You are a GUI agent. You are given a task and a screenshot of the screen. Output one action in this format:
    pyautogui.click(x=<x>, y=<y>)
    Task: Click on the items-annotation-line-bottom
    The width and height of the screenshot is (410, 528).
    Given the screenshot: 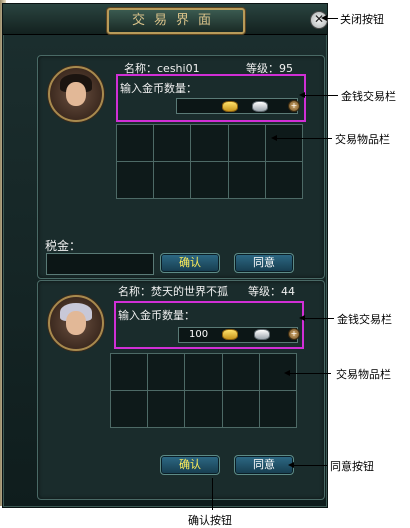 What is the action you would take?
    pyautogui.click(x=310, y=373)
    